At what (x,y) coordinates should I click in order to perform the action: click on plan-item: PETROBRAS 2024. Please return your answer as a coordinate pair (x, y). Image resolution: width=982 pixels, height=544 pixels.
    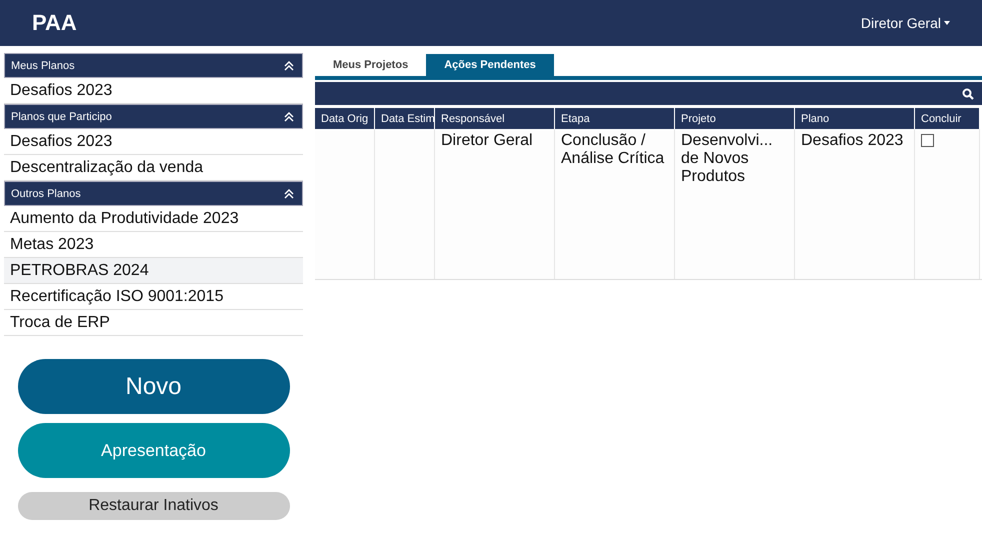
    Looking at the image, I should click on (153, 271).